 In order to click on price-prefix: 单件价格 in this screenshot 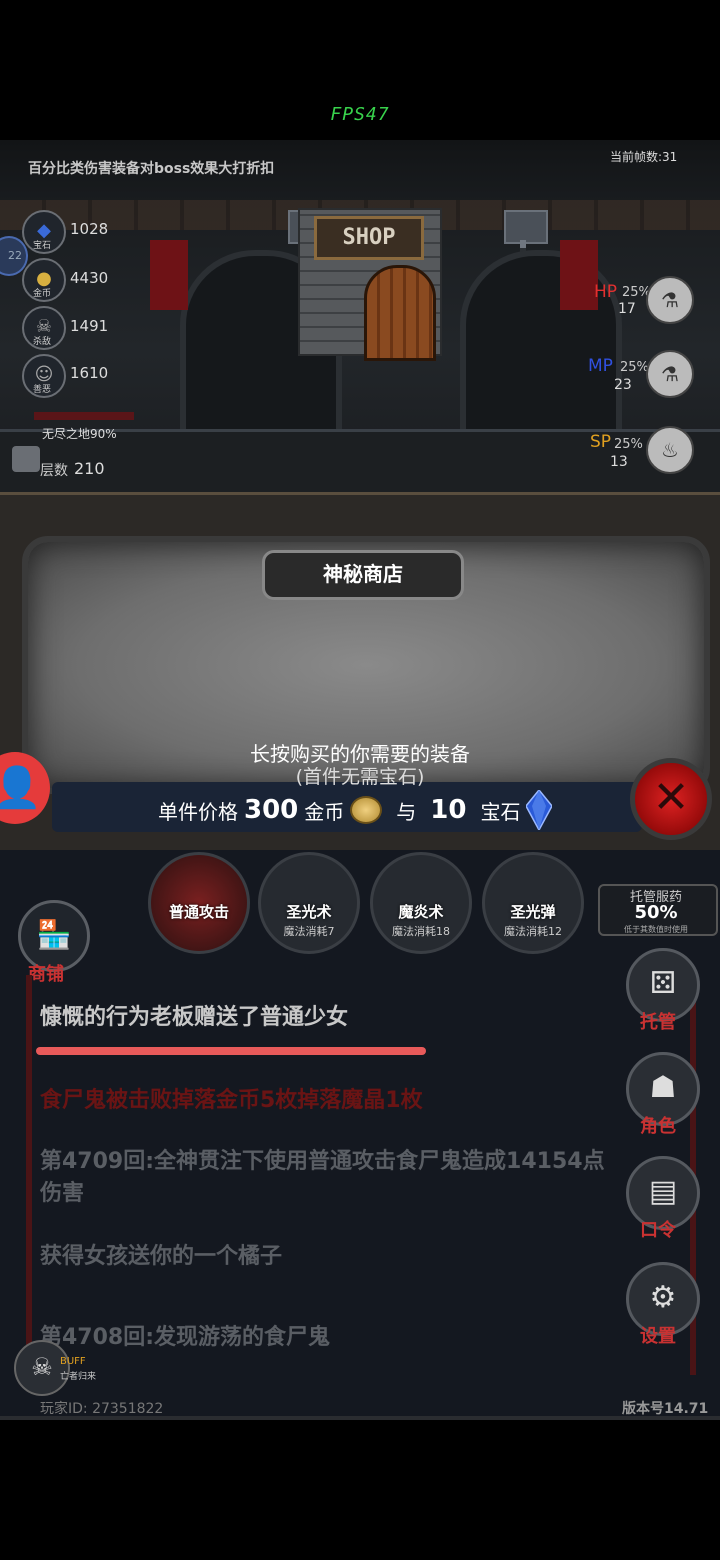, I will do `click(198, 811)`.